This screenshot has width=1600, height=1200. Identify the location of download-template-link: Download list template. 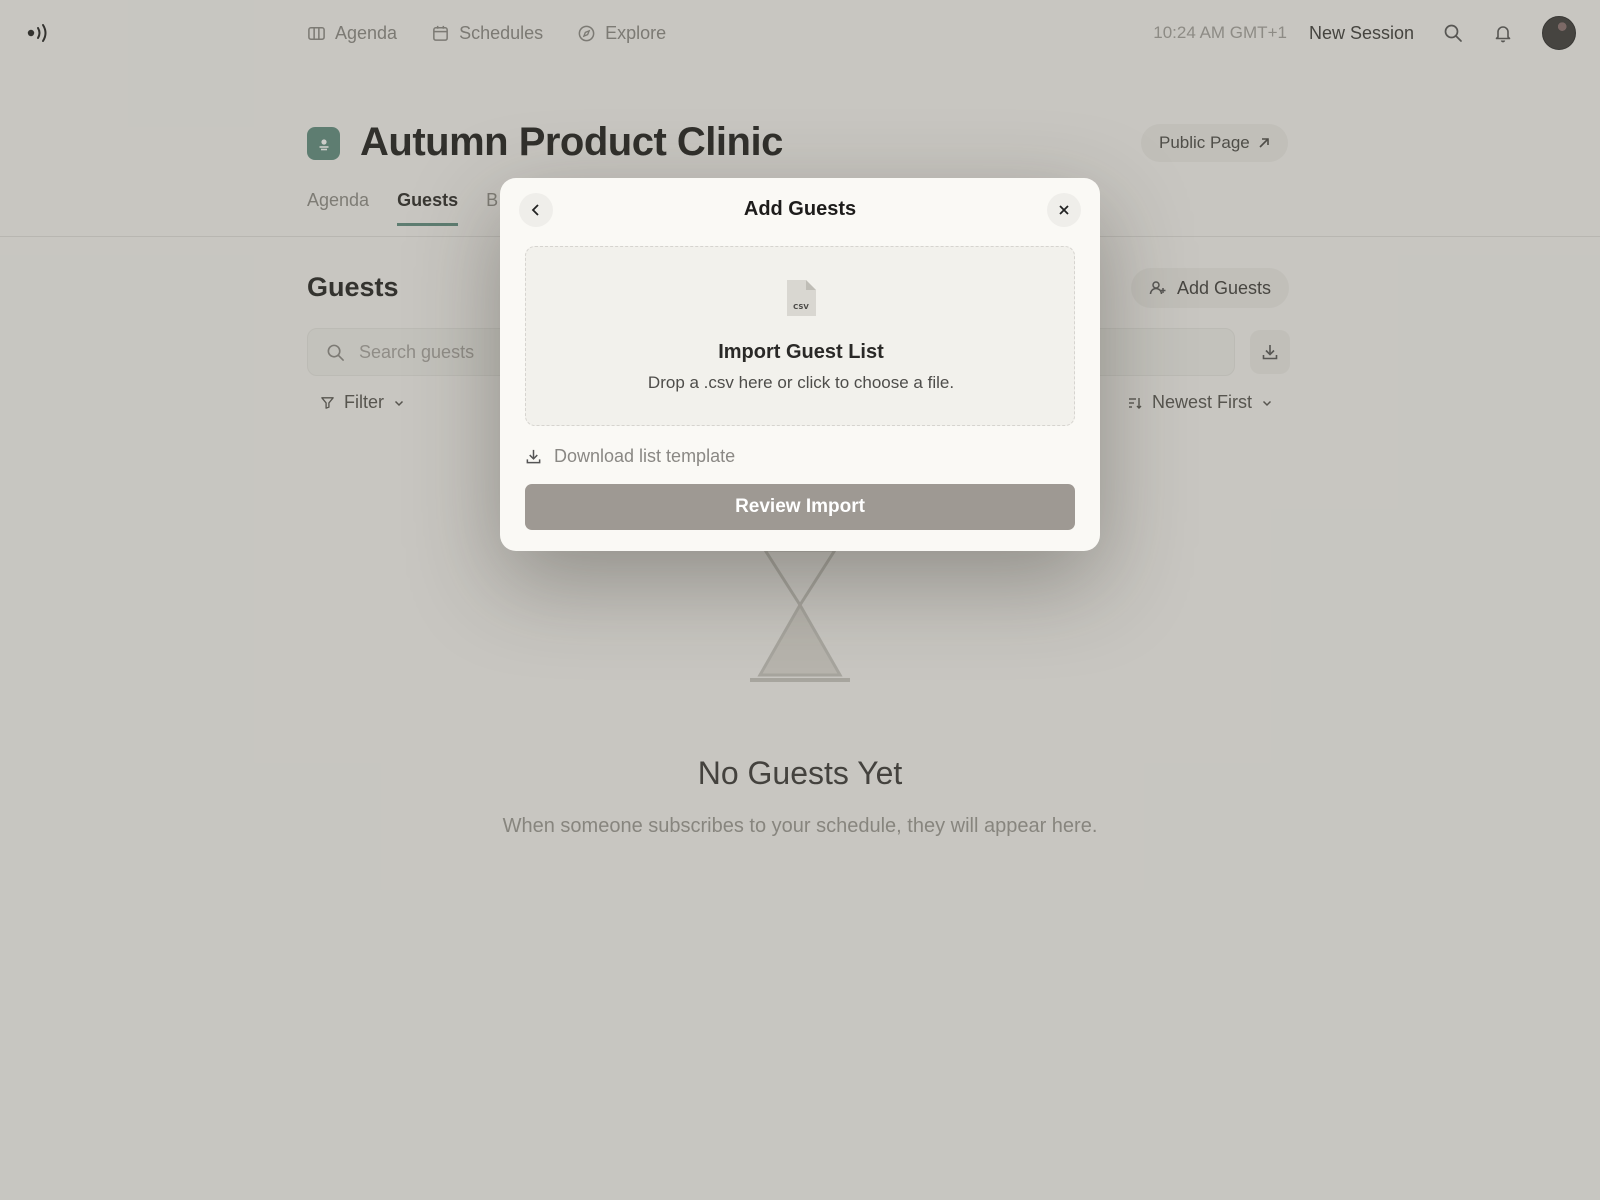
(630, 456).